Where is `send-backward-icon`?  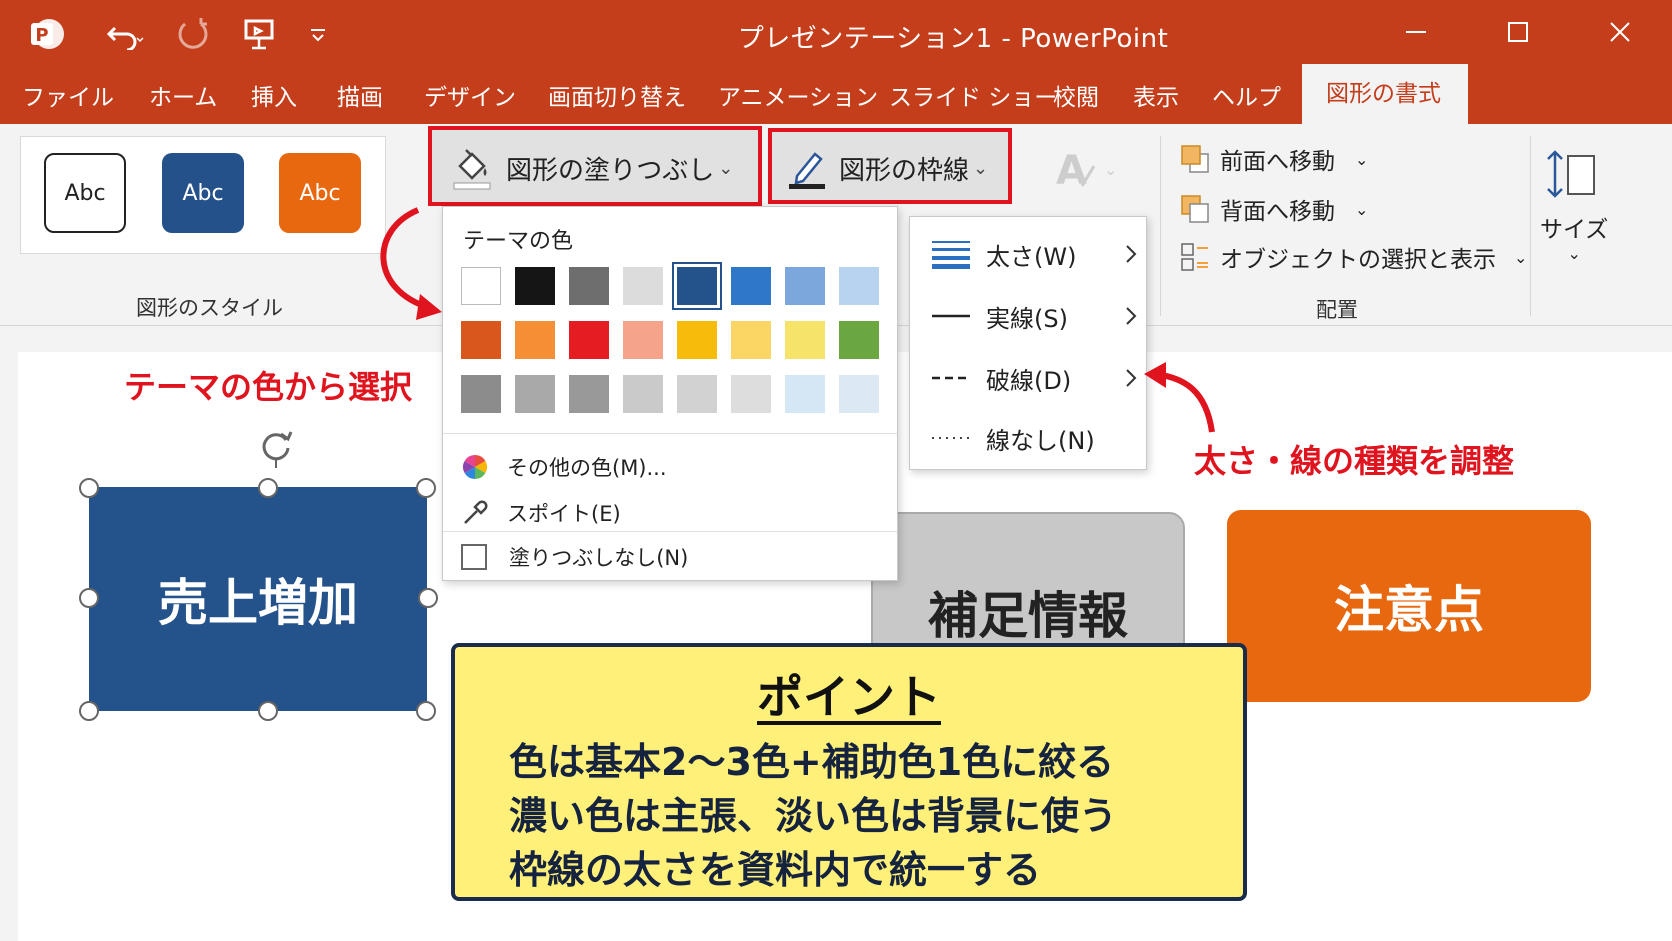
send-backward-icon is located at coordinates (1195, 209).